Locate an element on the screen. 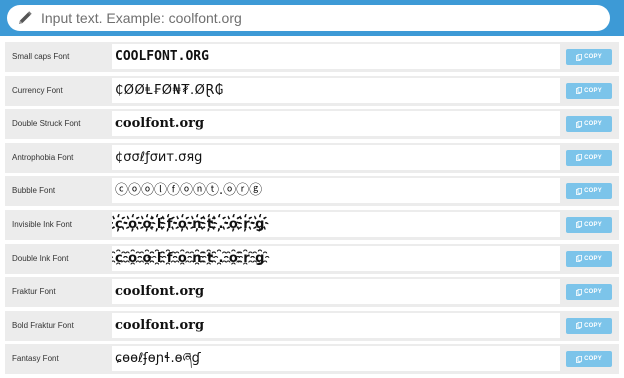 This screenshot has width=624, height=378. font-output: c҉o҉o҉l҉f҉o҉n҉t҉.҉o҉r҉g҉ is located at coordinates (336, 224).